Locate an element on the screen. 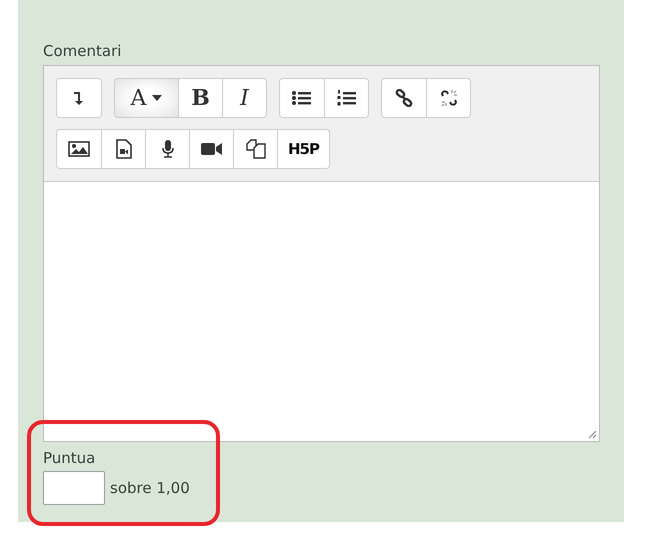  numbered-list-icon is located at coordinates (346, 98).